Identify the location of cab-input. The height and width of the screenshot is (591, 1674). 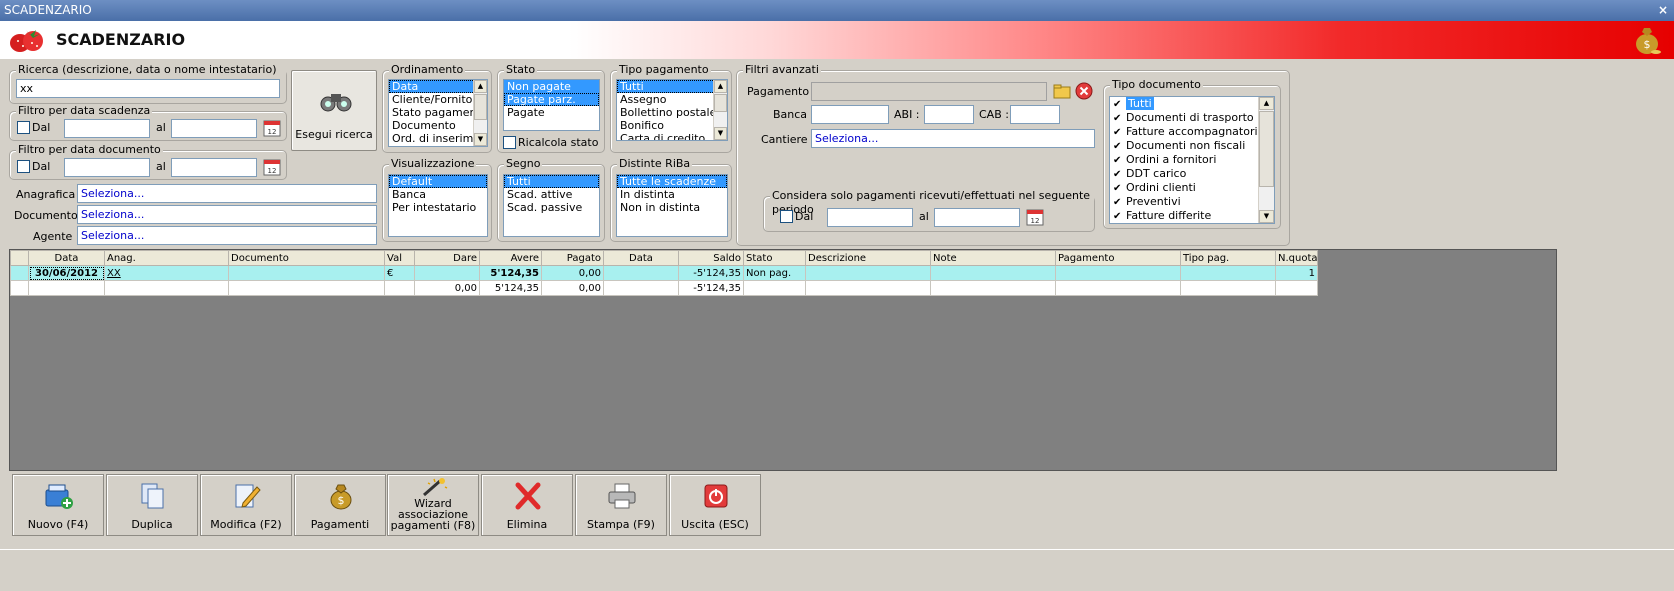
(1035, 114).